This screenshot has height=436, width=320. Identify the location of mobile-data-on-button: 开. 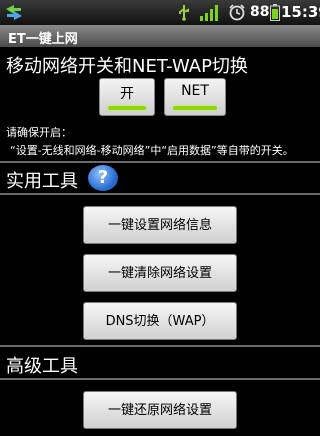
(127, 97).